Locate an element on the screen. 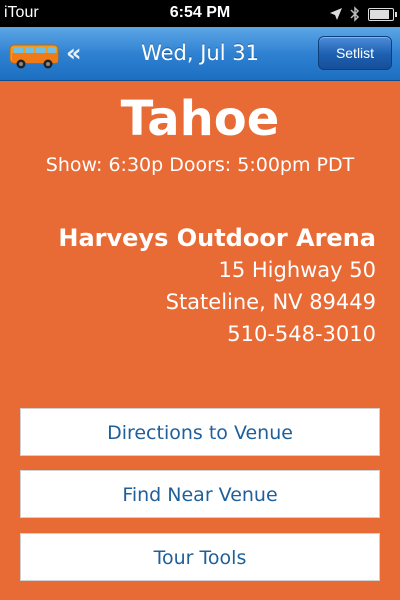  status-bar: iTour 6:54 PM is located at coordinates (200, 13).